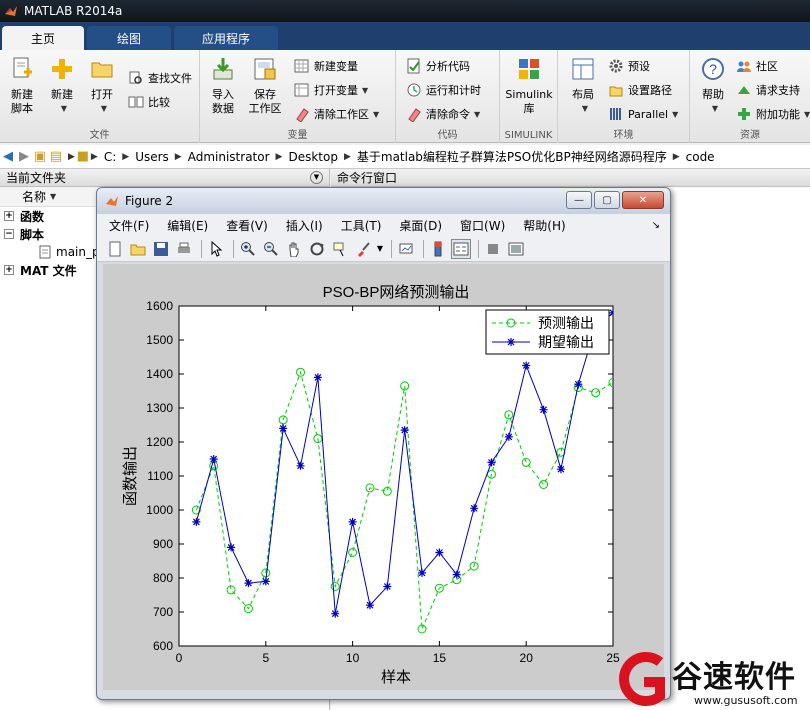 The height and width of the screenshot is (710, 810). Describe the element at coordinates (138, 249) in the screenshot. I see `open-file-icon` at that location.